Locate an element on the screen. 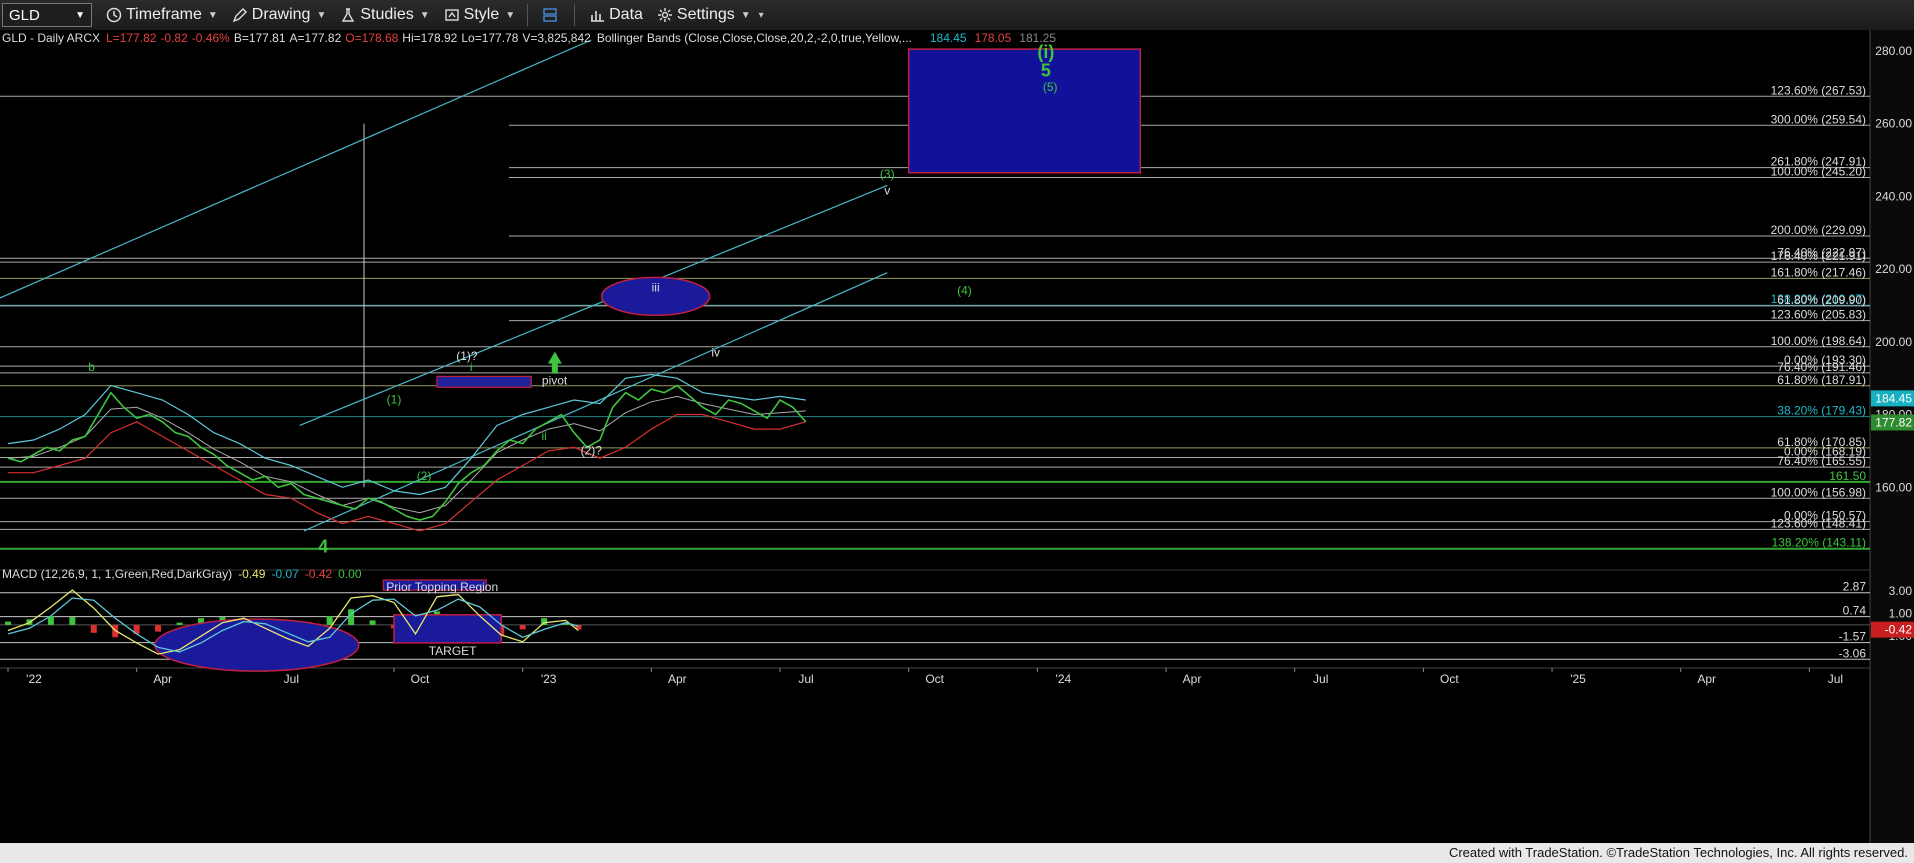 The image size is (1914, 863). wave-label: (1) is located at coordinates (394, 400).